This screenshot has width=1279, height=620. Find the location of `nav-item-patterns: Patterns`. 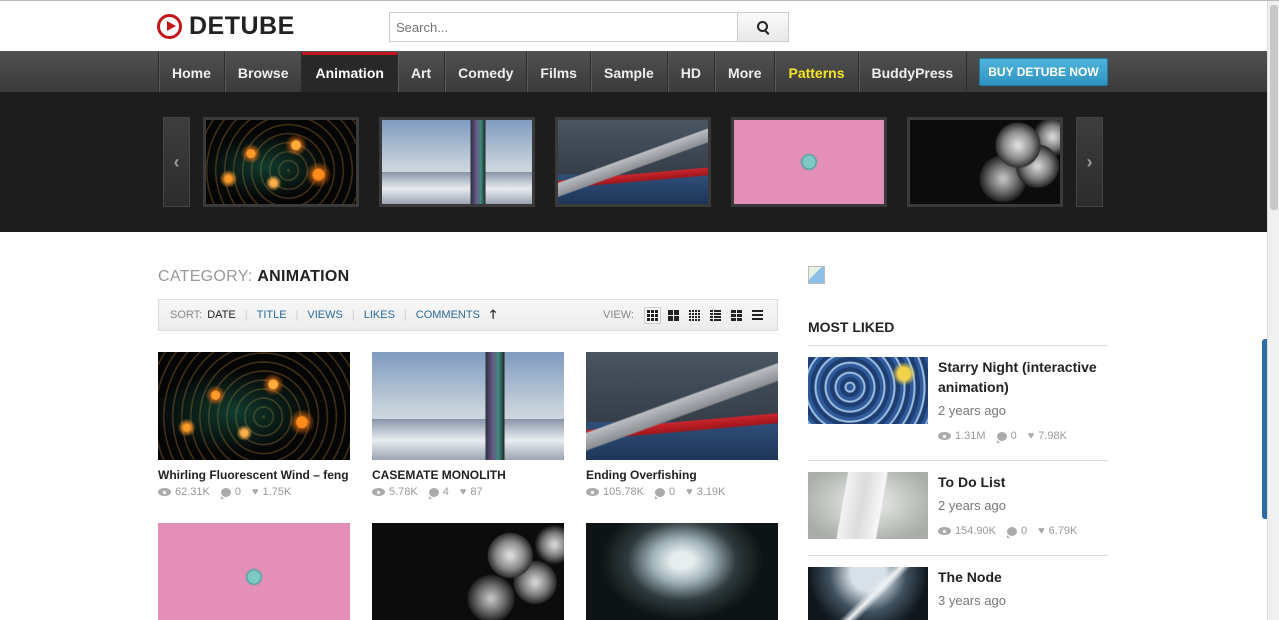

nav-item-patterns: Patterns is located at coordinates (817, 72).